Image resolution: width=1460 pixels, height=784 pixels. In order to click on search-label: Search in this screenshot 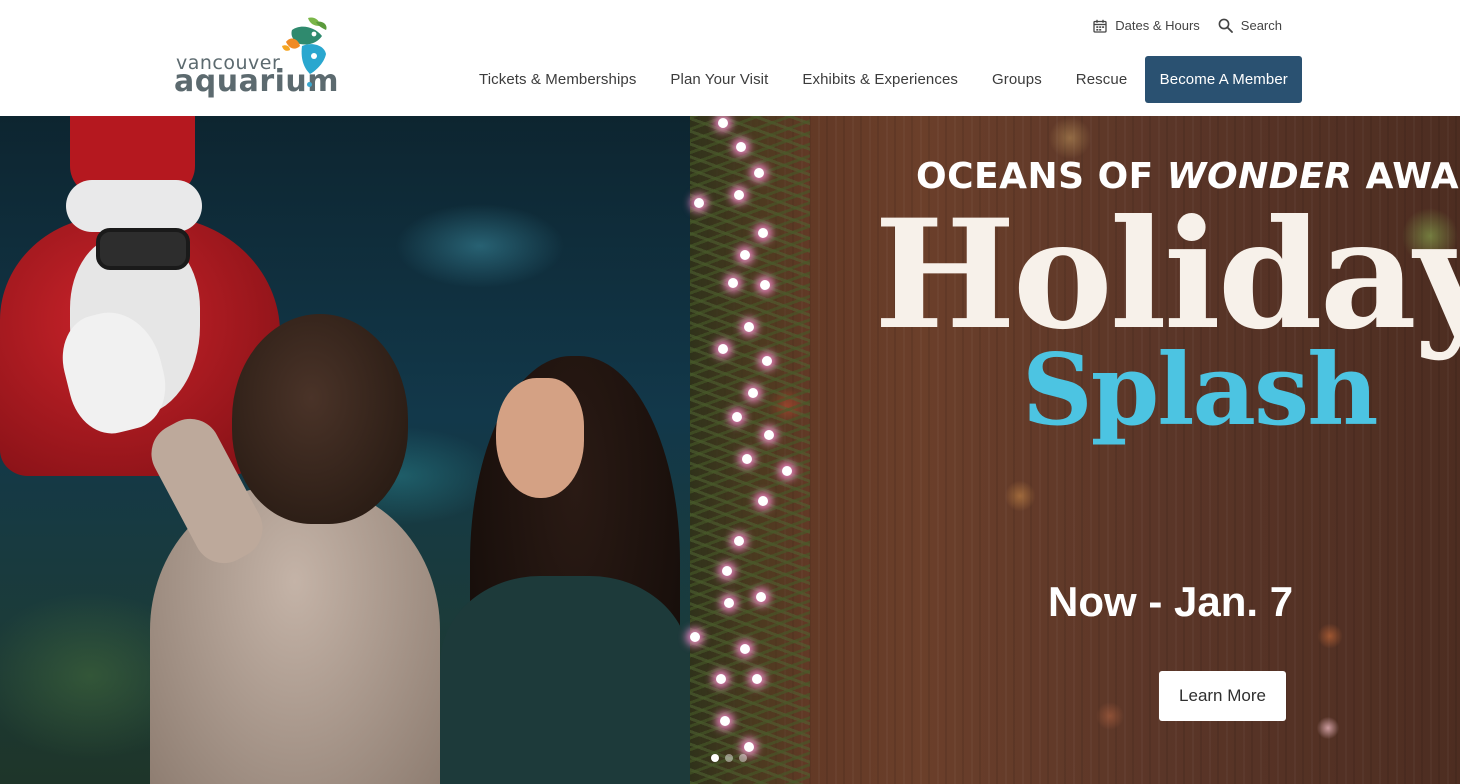, I will do `click(1261, 25)`.